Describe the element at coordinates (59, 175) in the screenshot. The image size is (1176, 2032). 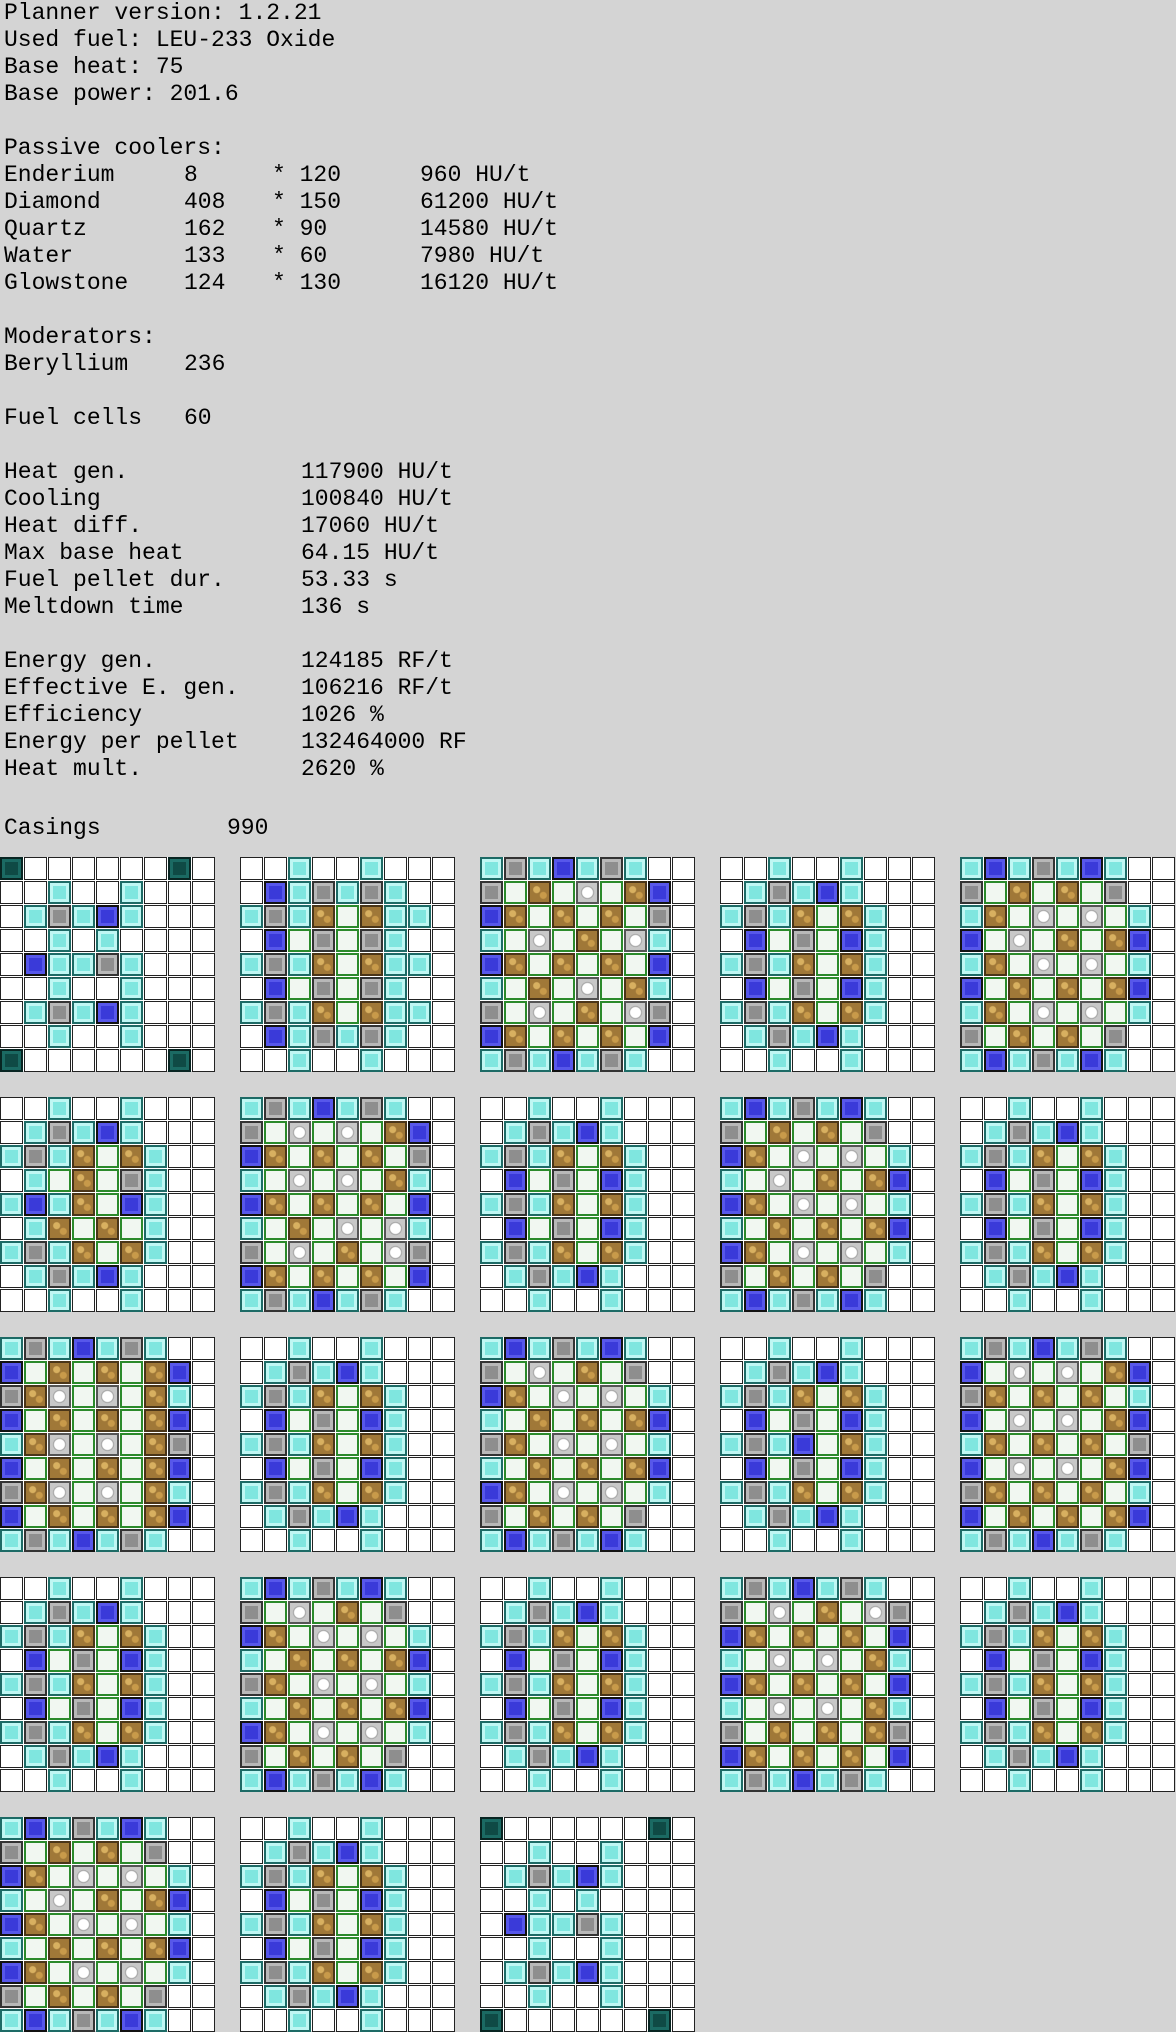
I see `cooler-name: Enderium` at that location.